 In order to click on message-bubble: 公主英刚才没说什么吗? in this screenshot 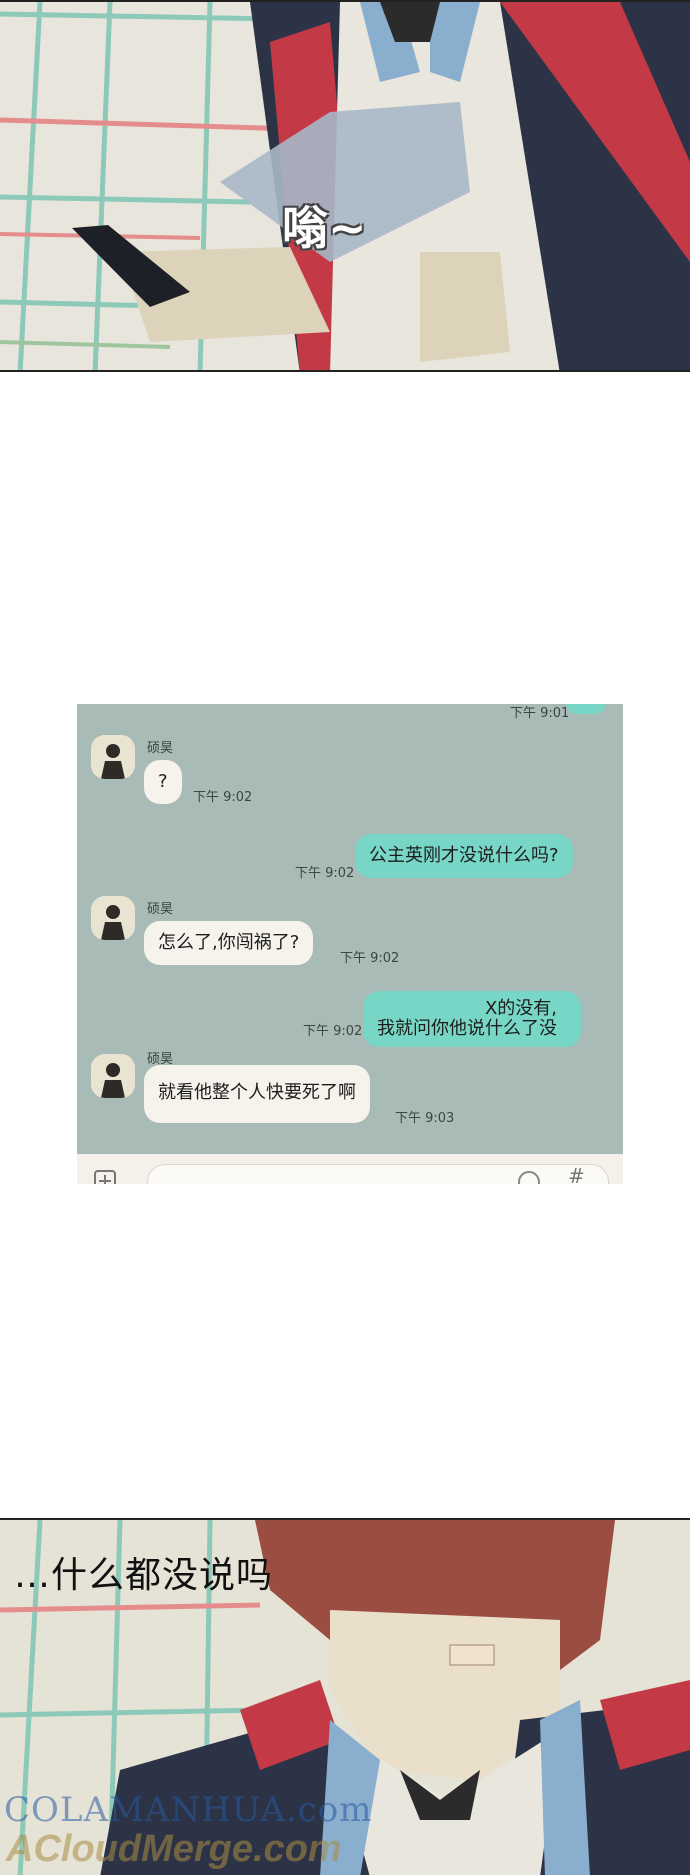, I will do `click(464, 856)`.